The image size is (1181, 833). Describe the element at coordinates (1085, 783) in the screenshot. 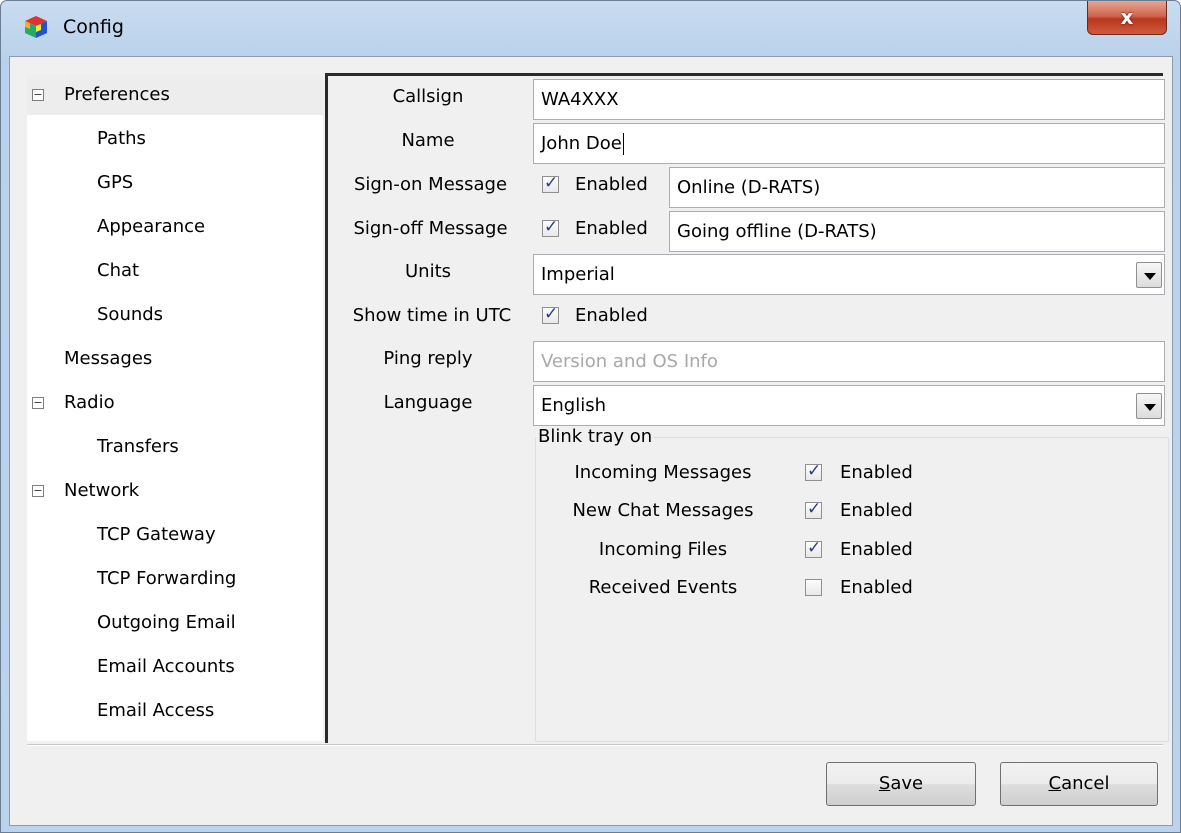

I see `cancel-label: ancel` at that location.